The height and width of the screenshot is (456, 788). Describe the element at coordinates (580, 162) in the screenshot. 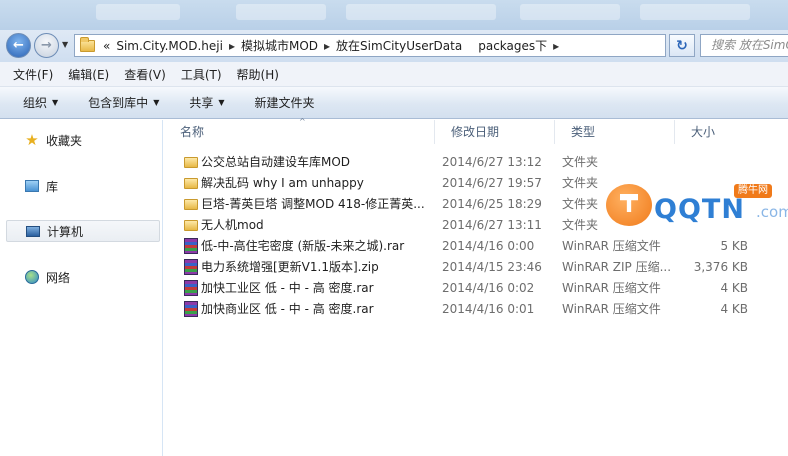

I see `file-type: 文件夹` at that location.